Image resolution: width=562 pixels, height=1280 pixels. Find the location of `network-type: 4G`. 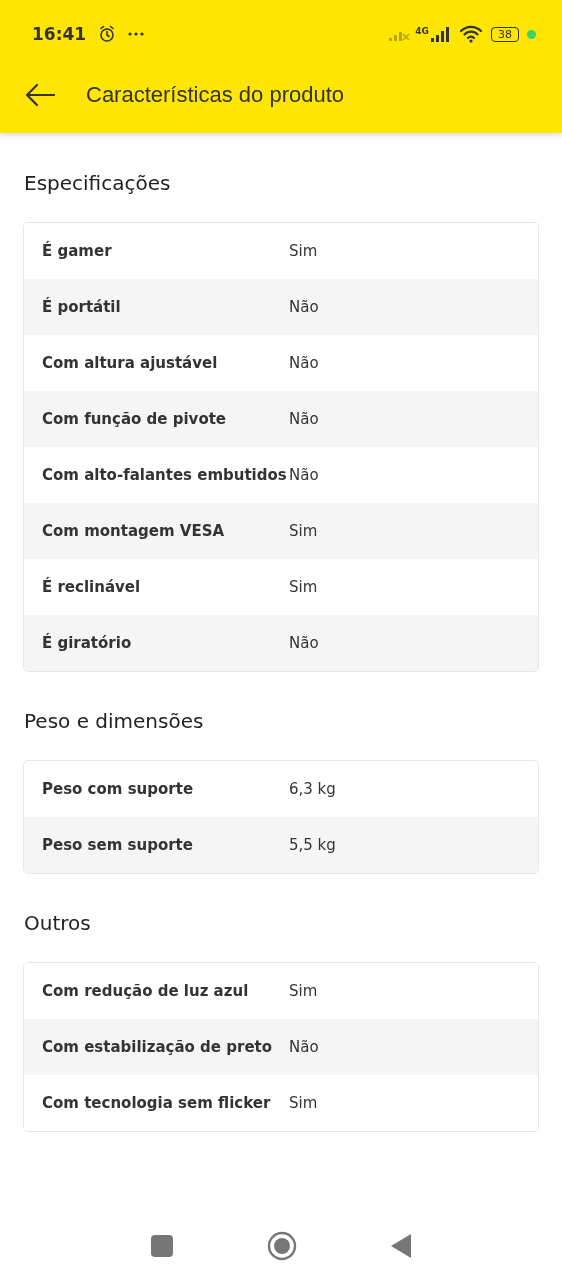

network-type: 4G is located at coordinates (422, 31).